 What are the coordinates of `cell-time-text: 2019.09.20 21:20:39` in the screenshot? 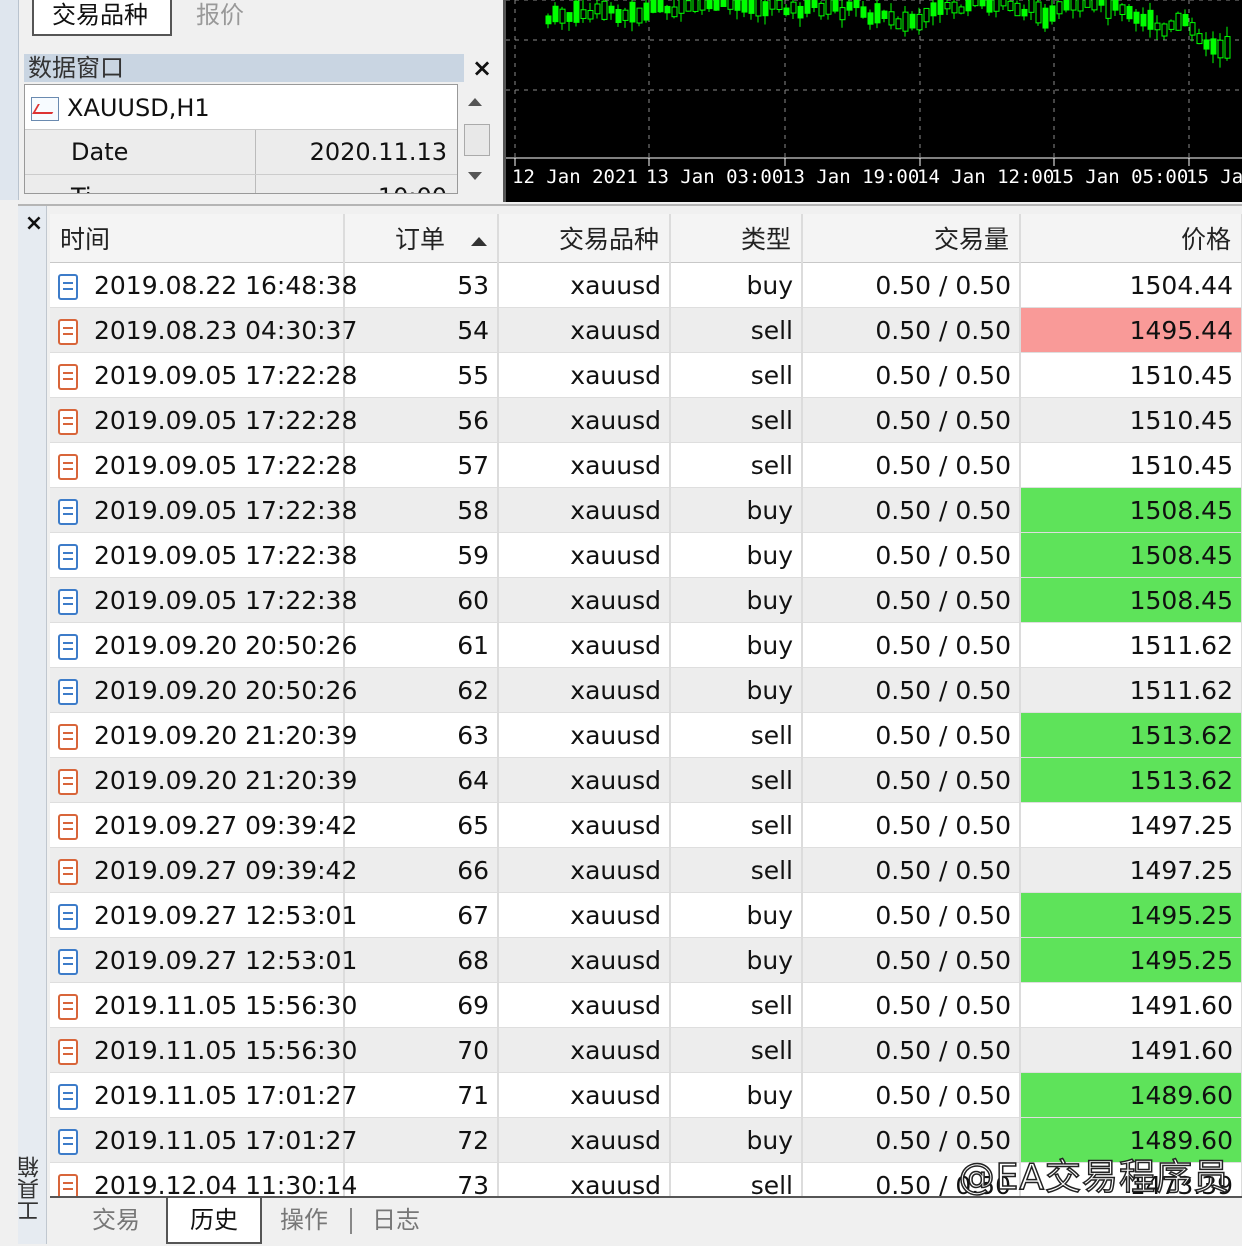 It's located at (226, 780).